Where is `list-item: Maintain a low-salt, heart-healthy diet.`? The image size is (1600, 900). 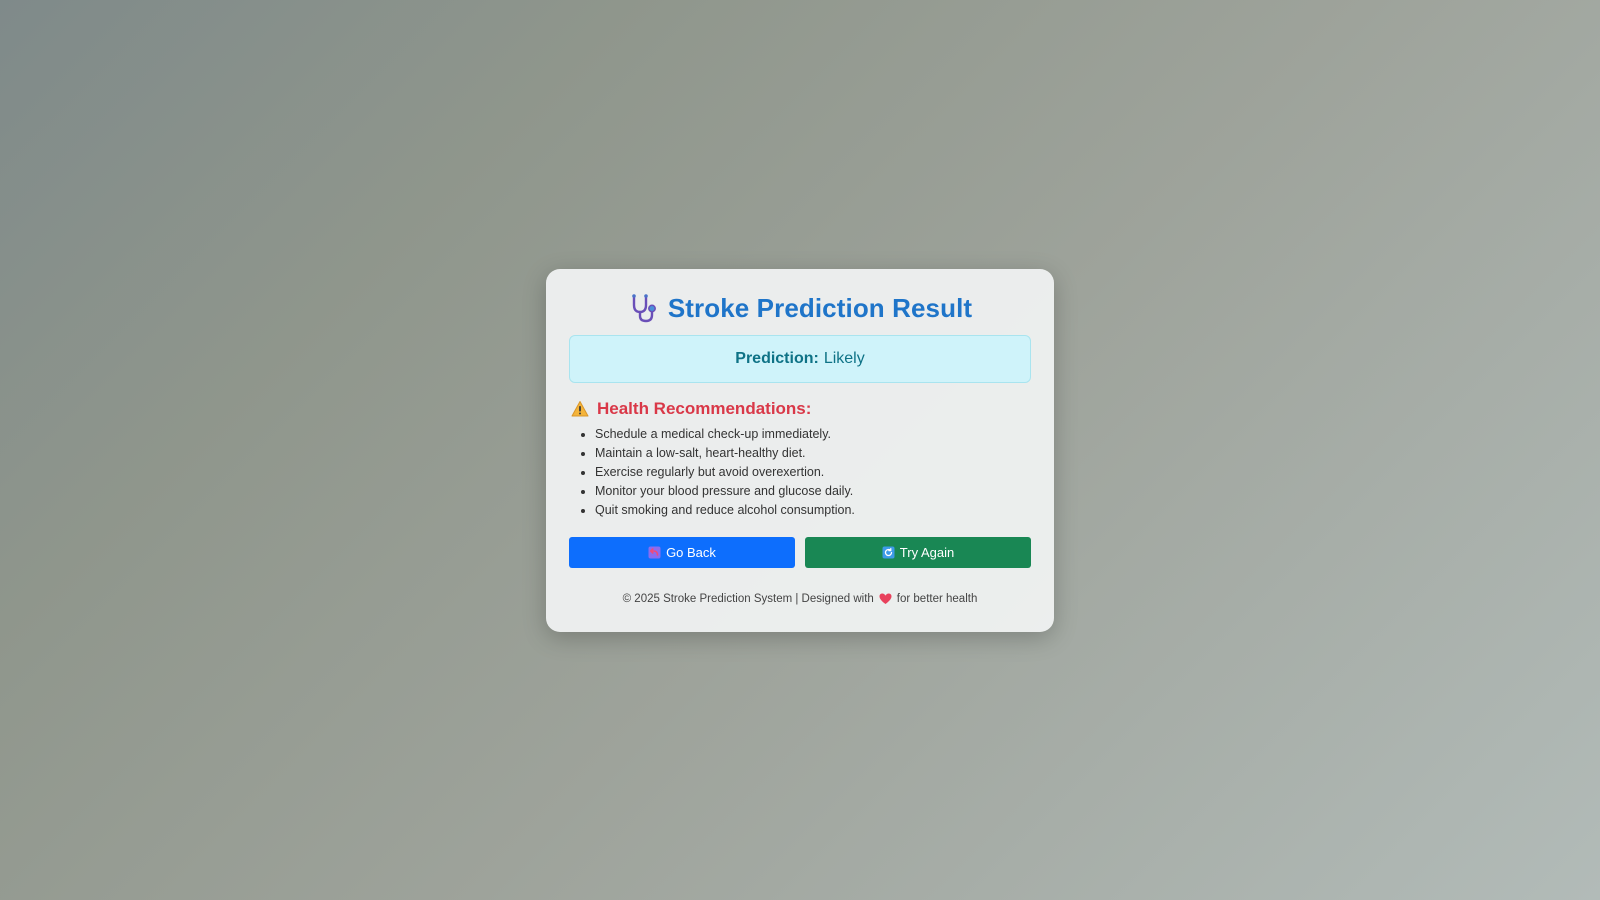 list-item: Maintain a low-salt, heart-healthy diet. is located at coordinates (813, 453).